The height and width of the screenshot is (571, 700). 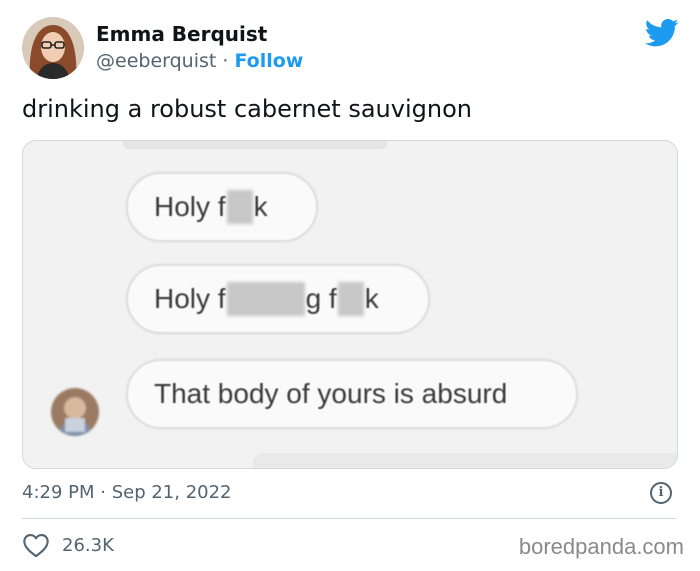 I want to click on divider, so click(x=349, y=518).